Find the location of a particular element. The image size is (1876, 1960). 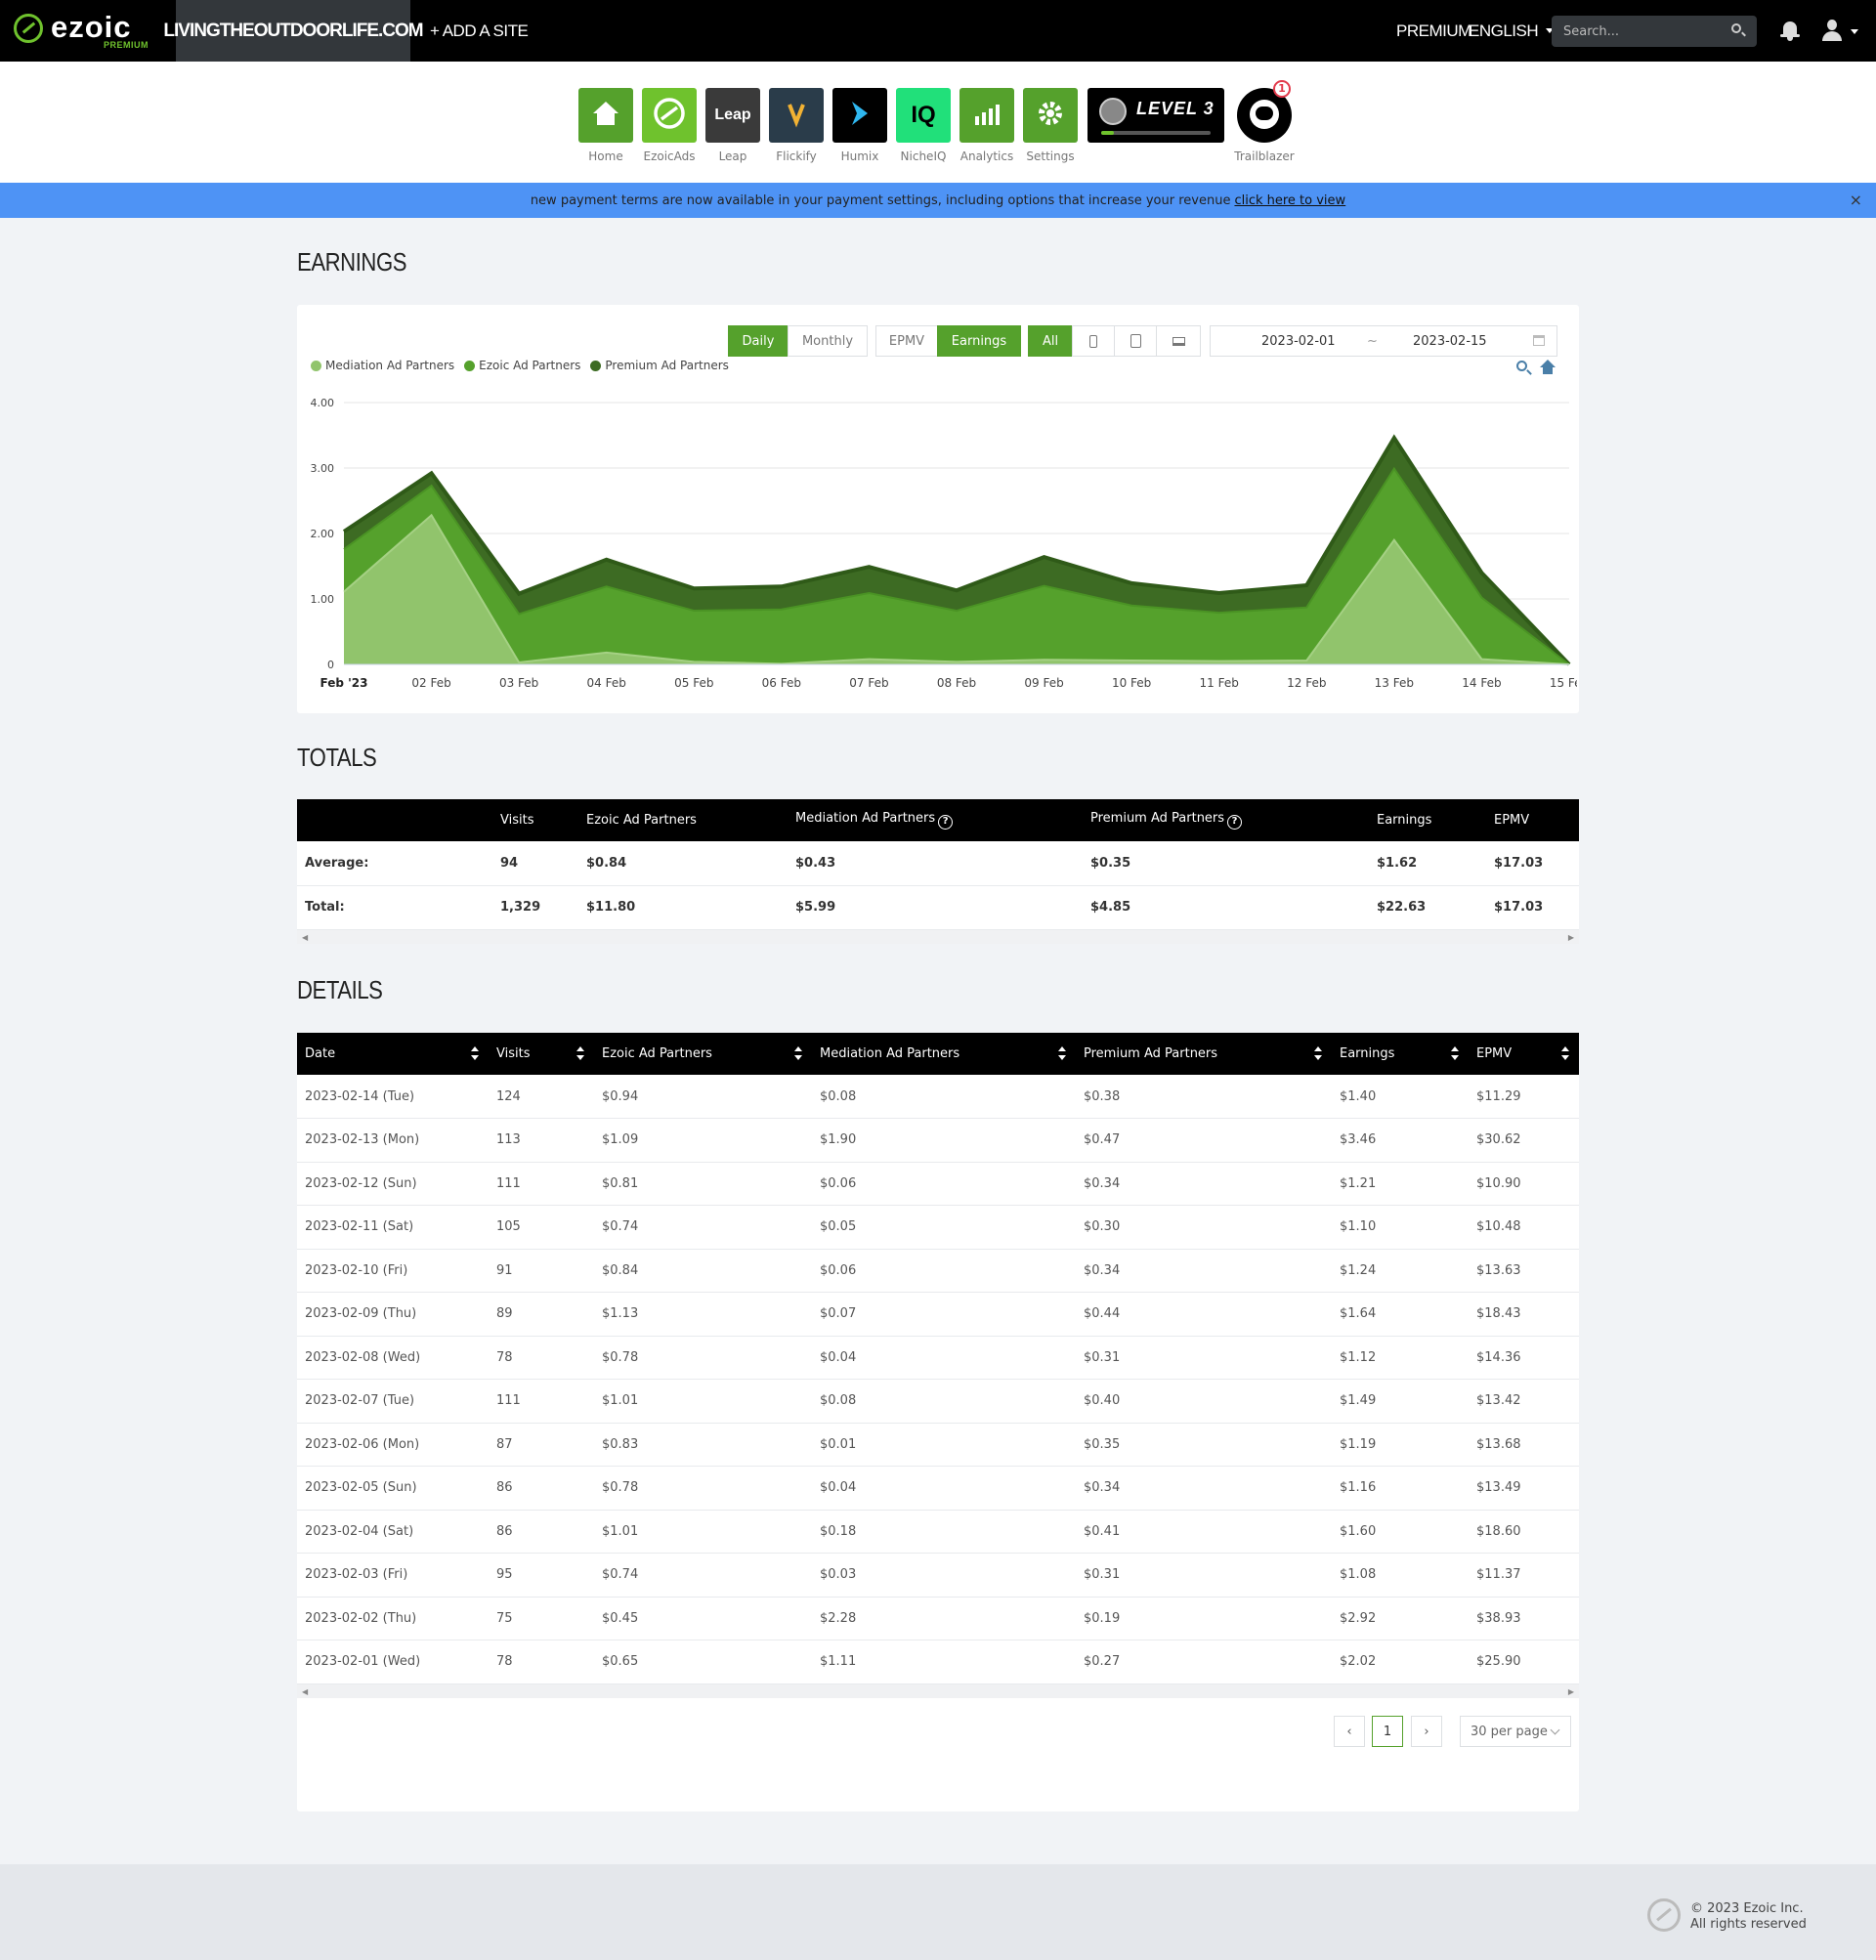

table-cell: 2023-02-03 (Fri) is located at coordinates (393, 1575).